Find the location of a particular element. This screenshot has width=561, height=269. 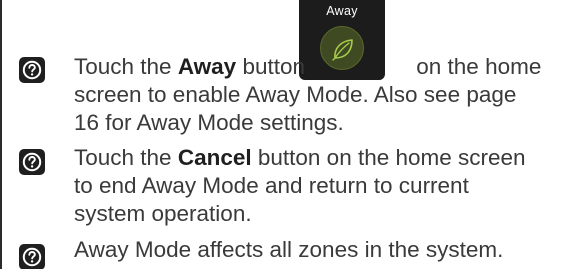

note-2-line-2: to end Away Mode and return to current is located at coordinates (271, 185).